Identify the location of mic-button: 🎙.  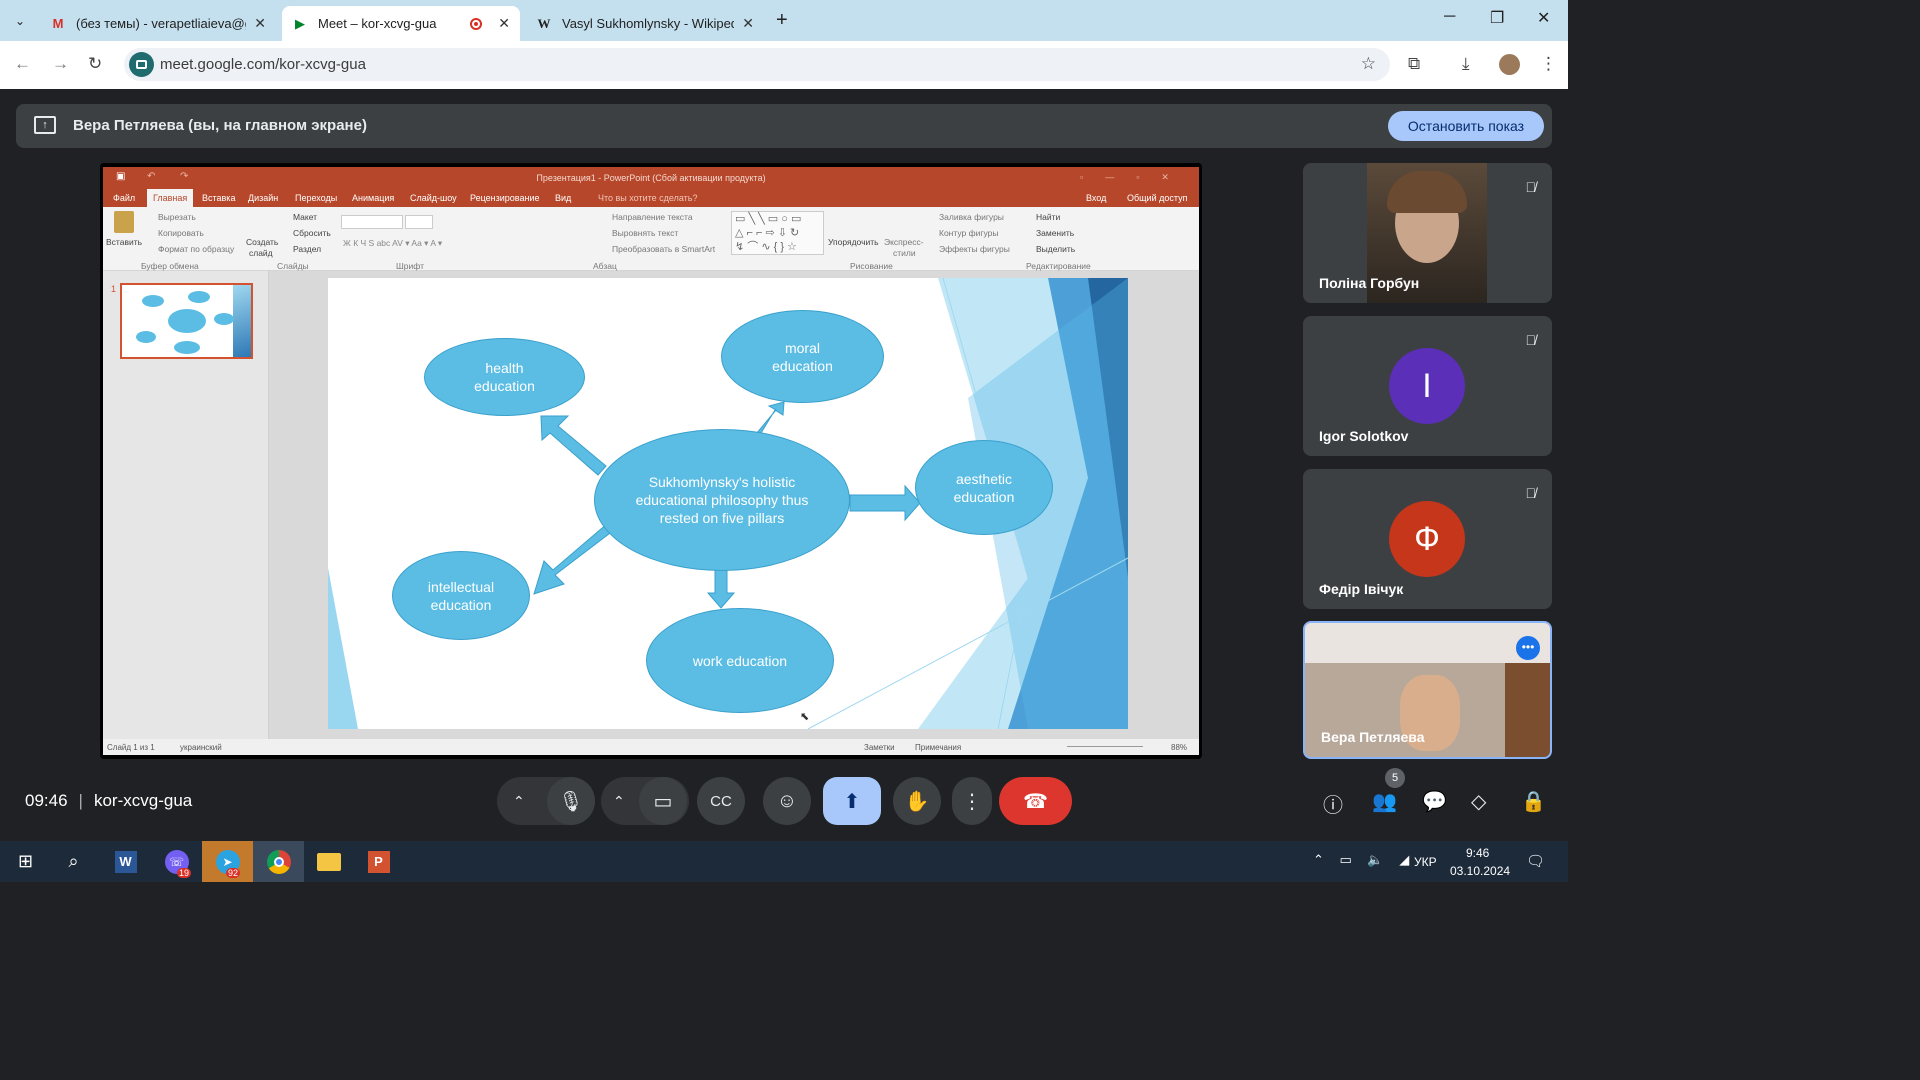
(571, 801).